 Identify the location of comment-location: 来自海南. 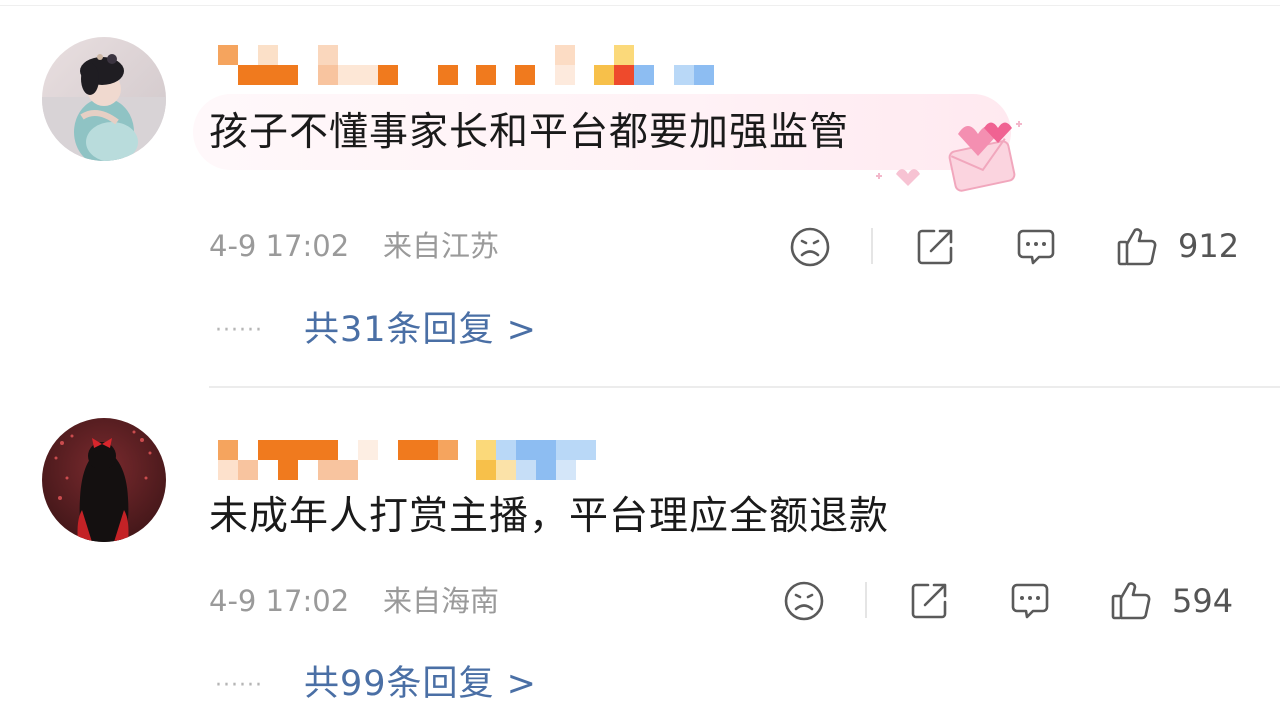
(441, 601).